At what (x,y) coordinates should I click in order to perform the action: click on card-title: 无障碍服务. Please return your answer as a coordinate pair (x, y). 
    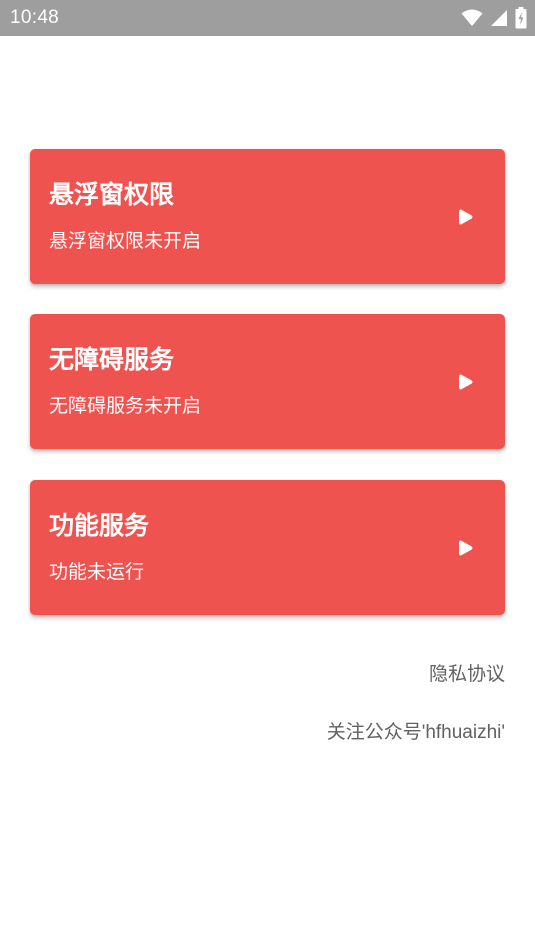
    Looking at the image, I should click on (112, 359).